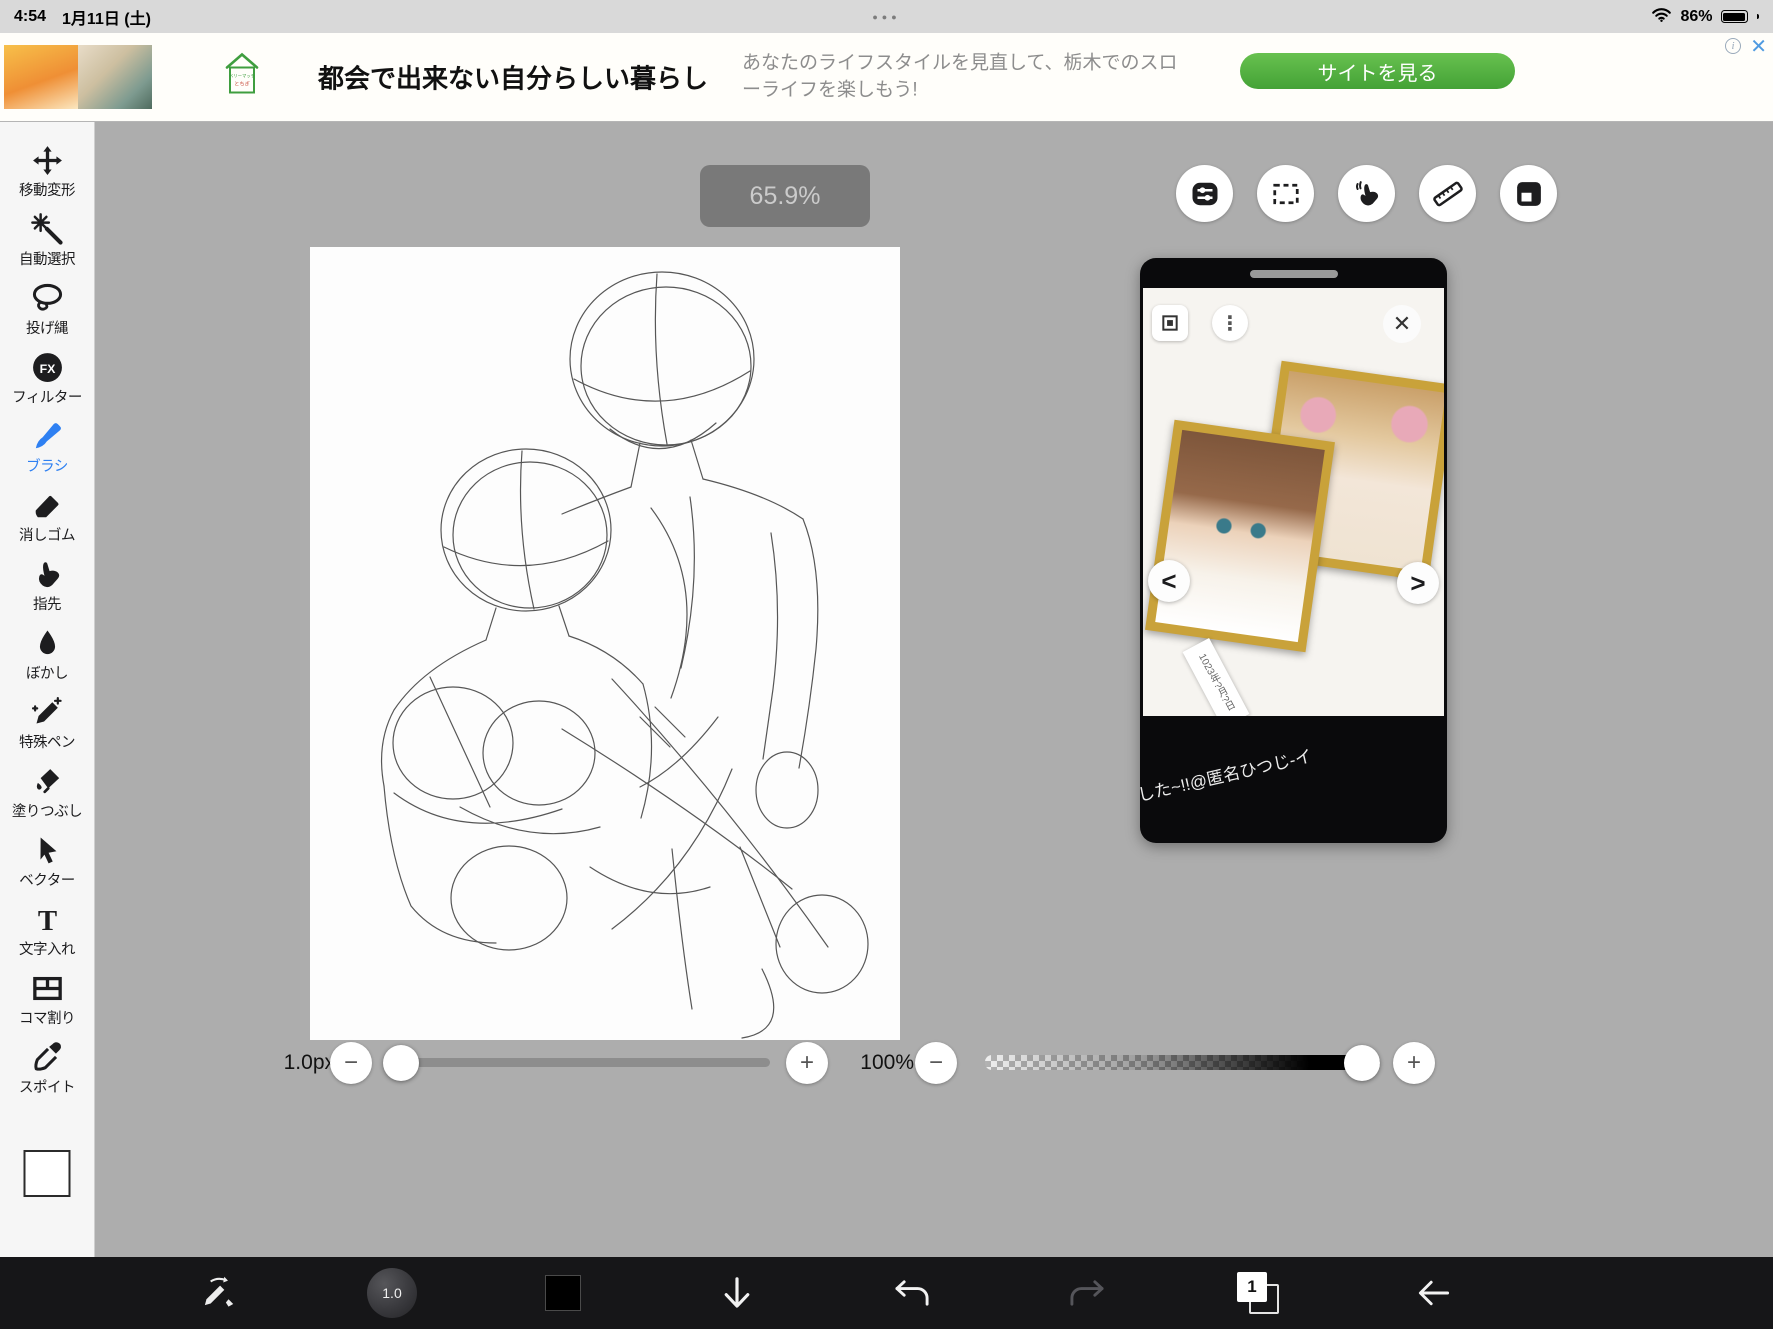 The image size is (1773, 1329). Describe the element at coordinates (936, 1063) in the screenshot. I see `opacity-minus-button: −` at that location.